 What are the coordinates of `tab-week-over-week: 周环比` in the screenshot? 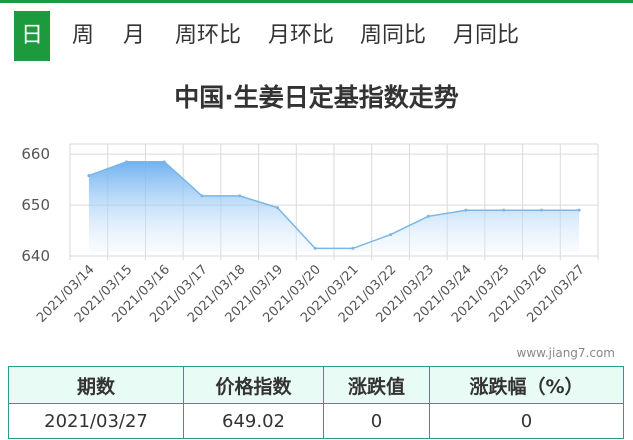 It's located at (208, 36).